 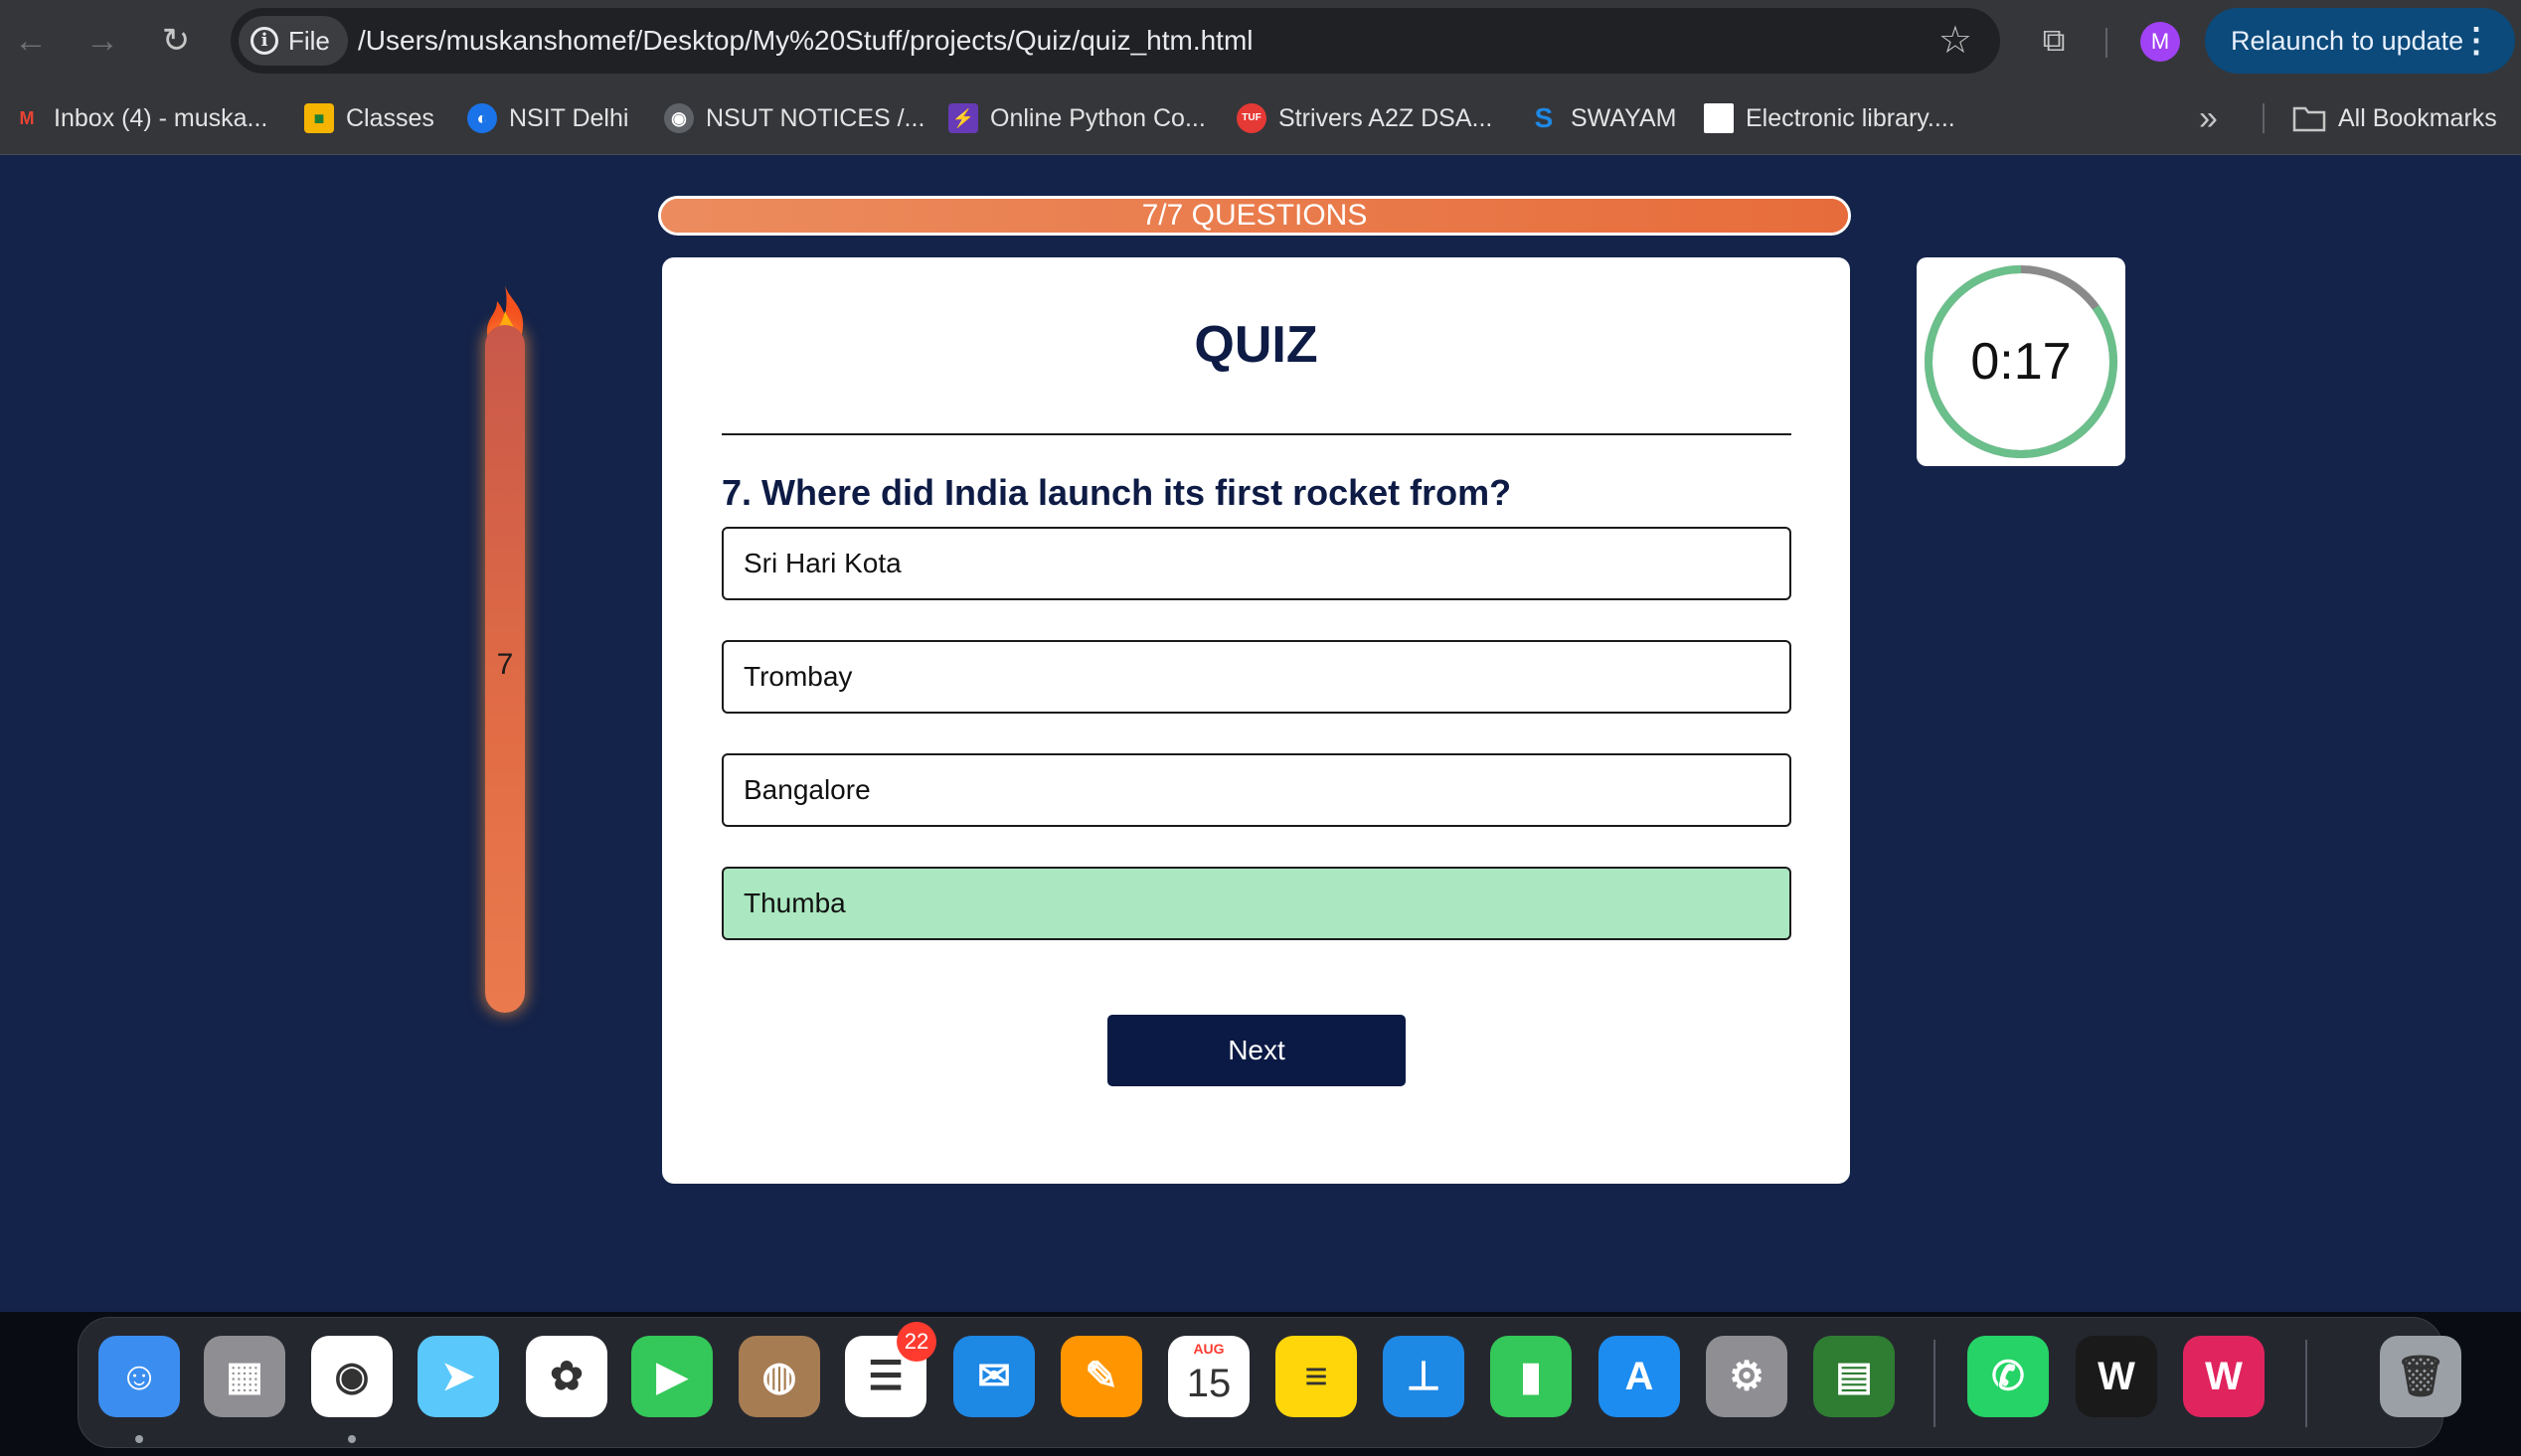 I want to click on bookmark-item: S SWAYAM, so click(x=1603, y=118).